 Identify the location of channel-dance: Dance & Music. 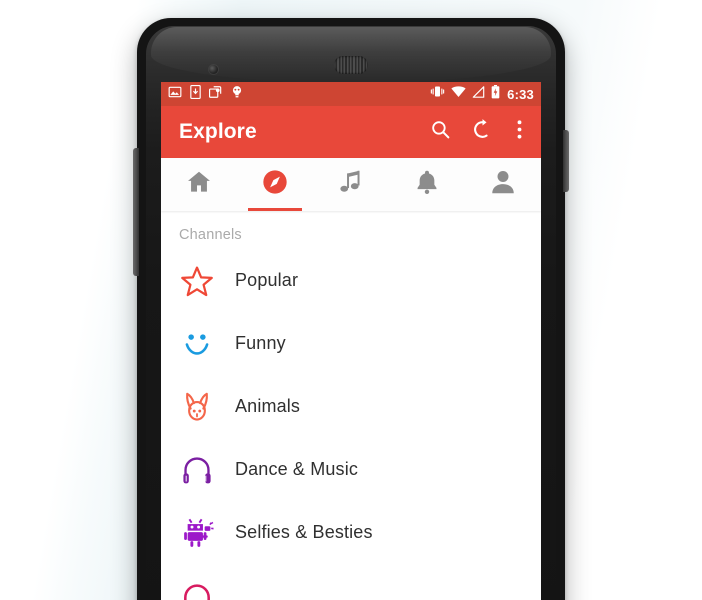
(351, 469).